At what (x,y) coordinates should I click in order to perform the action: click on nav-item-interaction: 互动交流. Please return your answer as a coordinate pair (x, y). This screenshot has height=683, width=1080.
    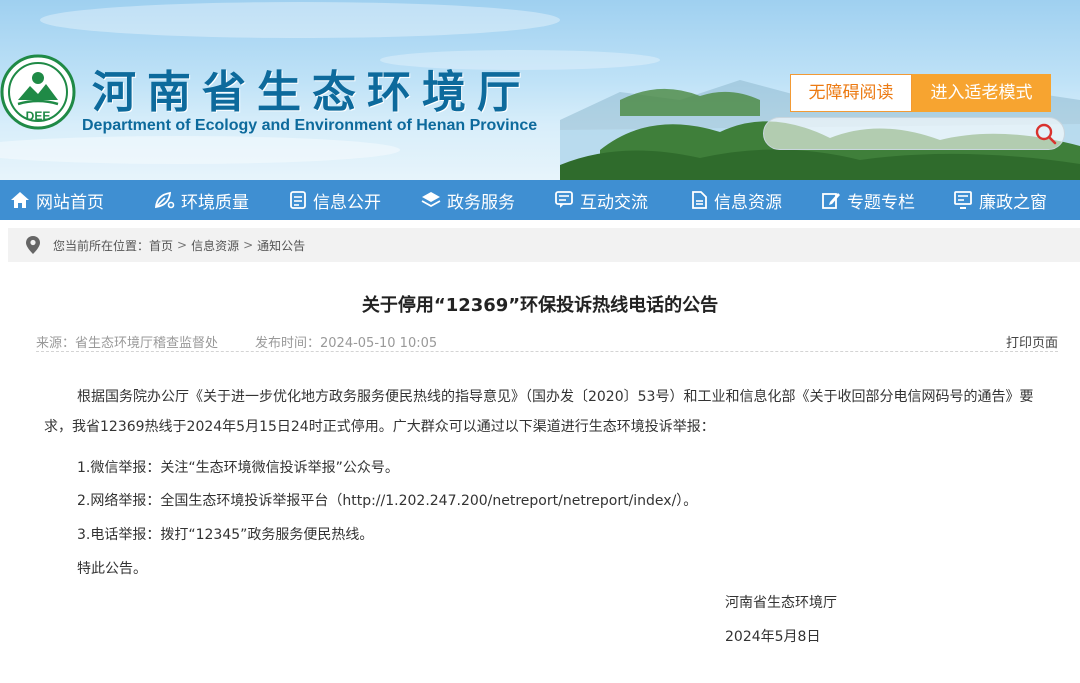
    Looking at the image, I should click on (601, 200).